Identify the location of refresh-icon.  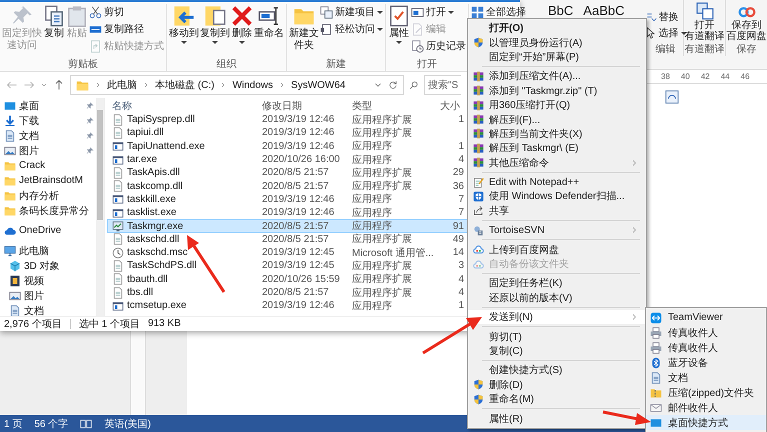
(393, 85).